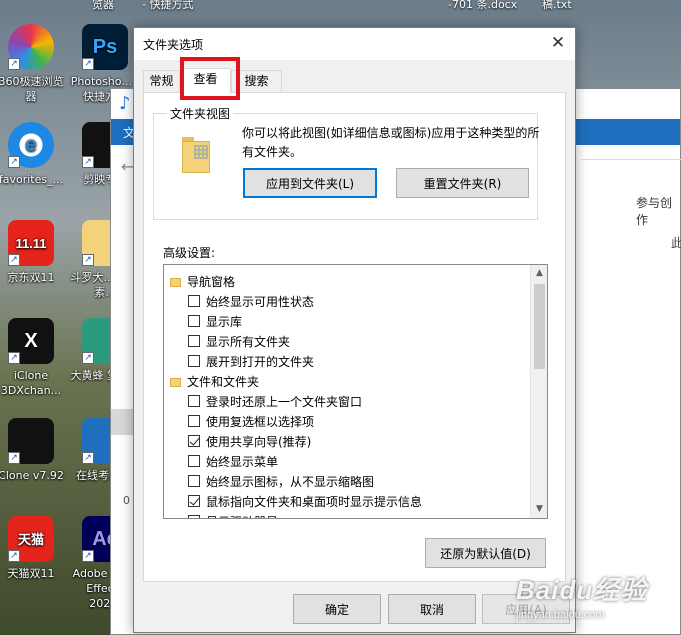 This screenshot has height=635, width=681. Describe the element at coordinates (242, 461) in the screenshot. I see `settings-item-label: 始终显示菜单` at that location.